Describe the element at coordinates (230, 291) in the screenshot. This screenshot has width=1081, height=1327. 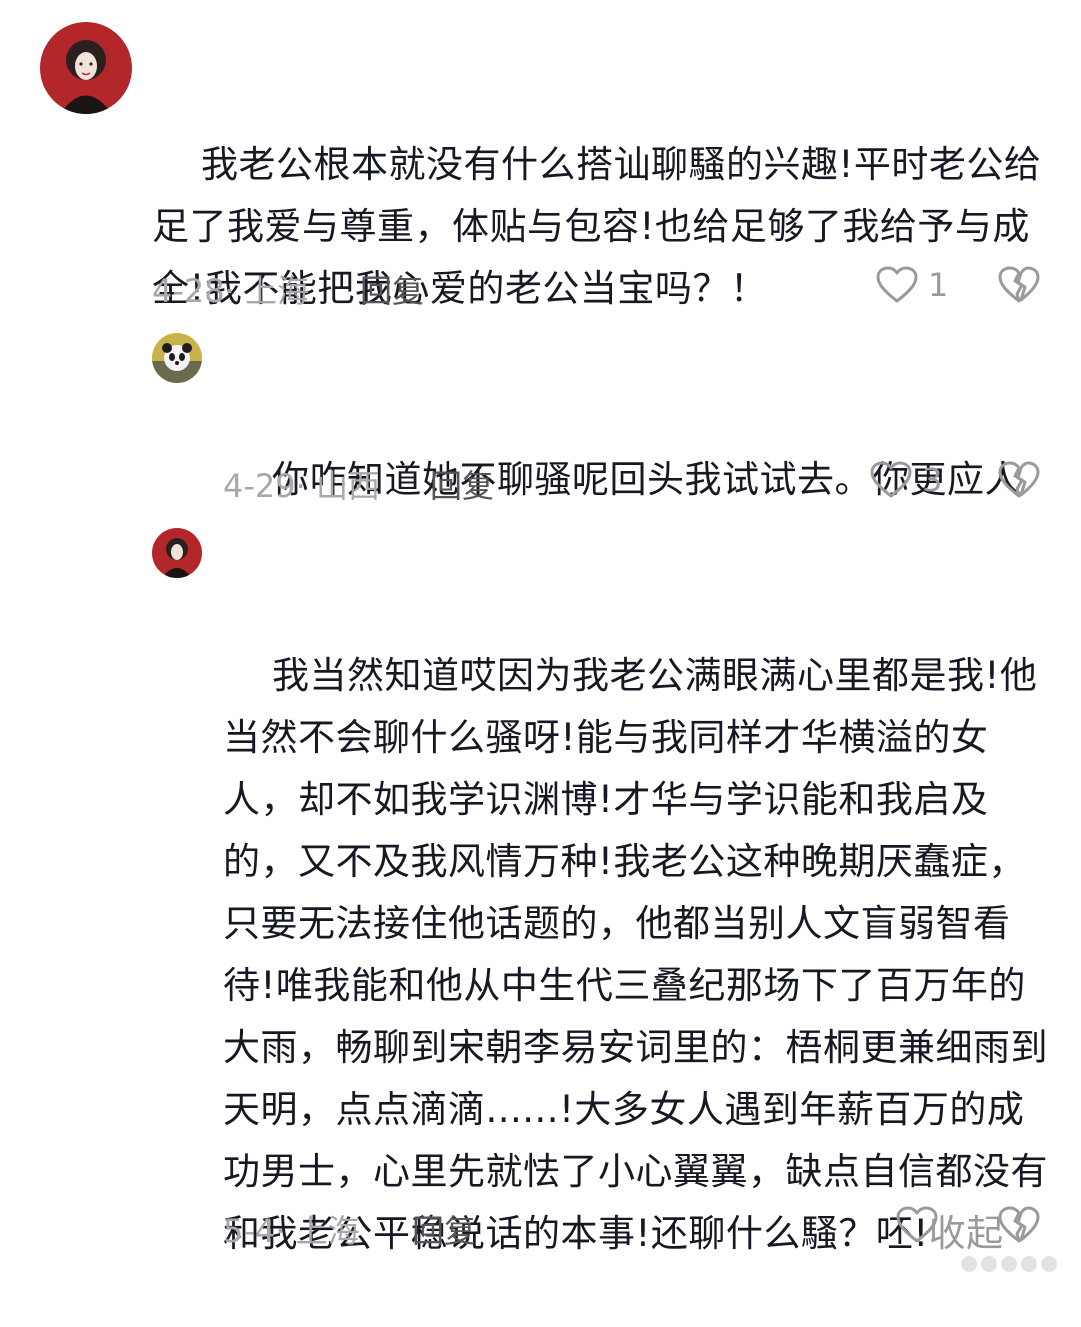
I see `comment-meta: 4-28· 上海` at that location.